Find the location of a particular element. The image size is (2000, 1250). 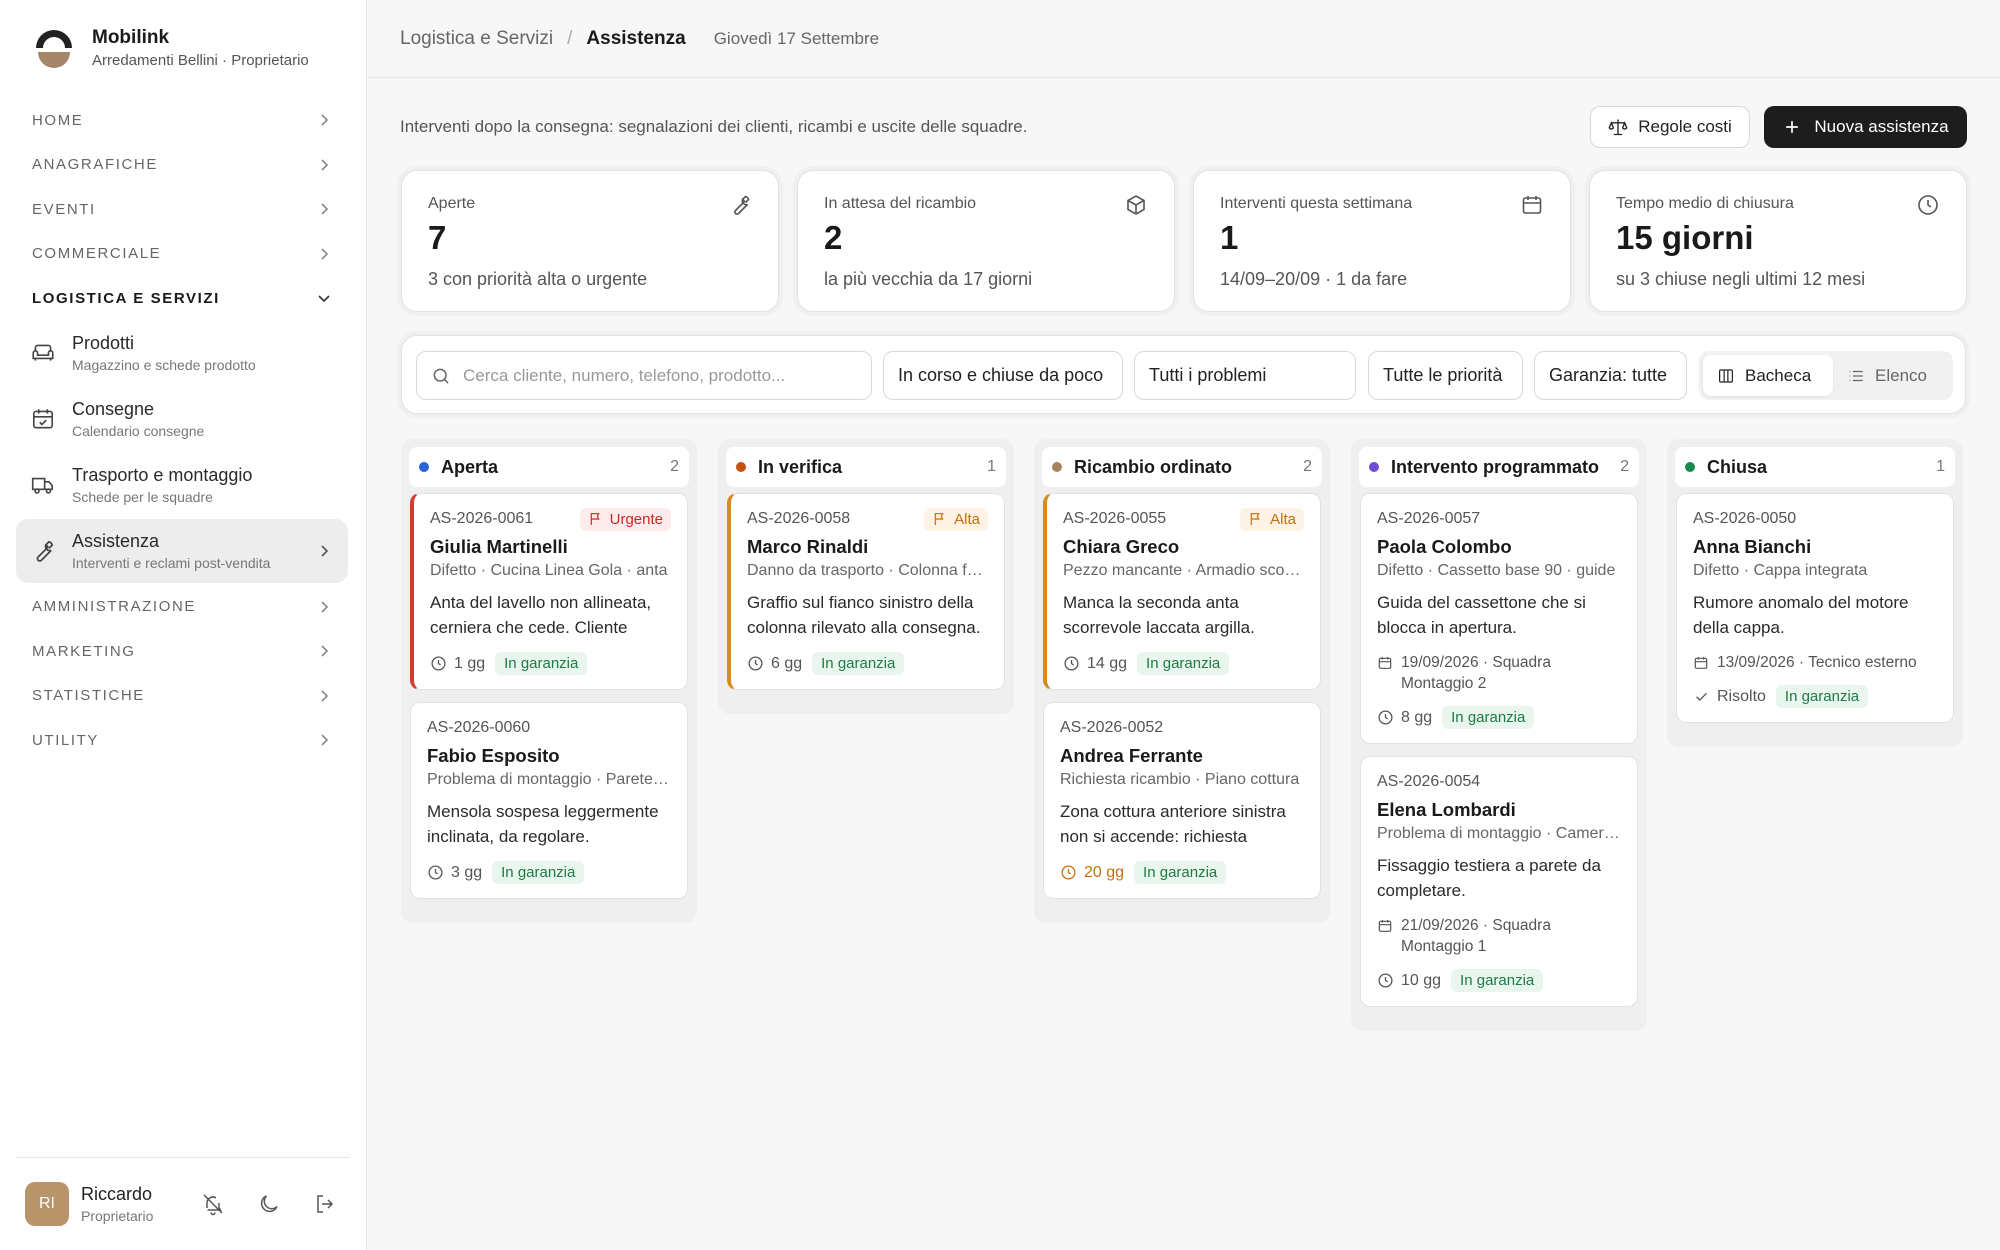

moon-icon is located at coordinates (269, 1204).